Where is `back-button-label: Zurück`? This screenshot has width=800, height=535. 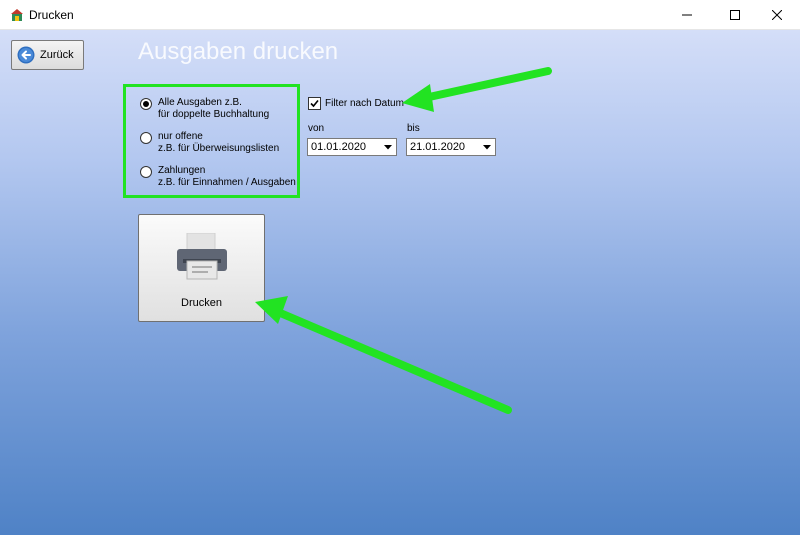
back-button-label: Zurück is located at coordinates (57, 55).